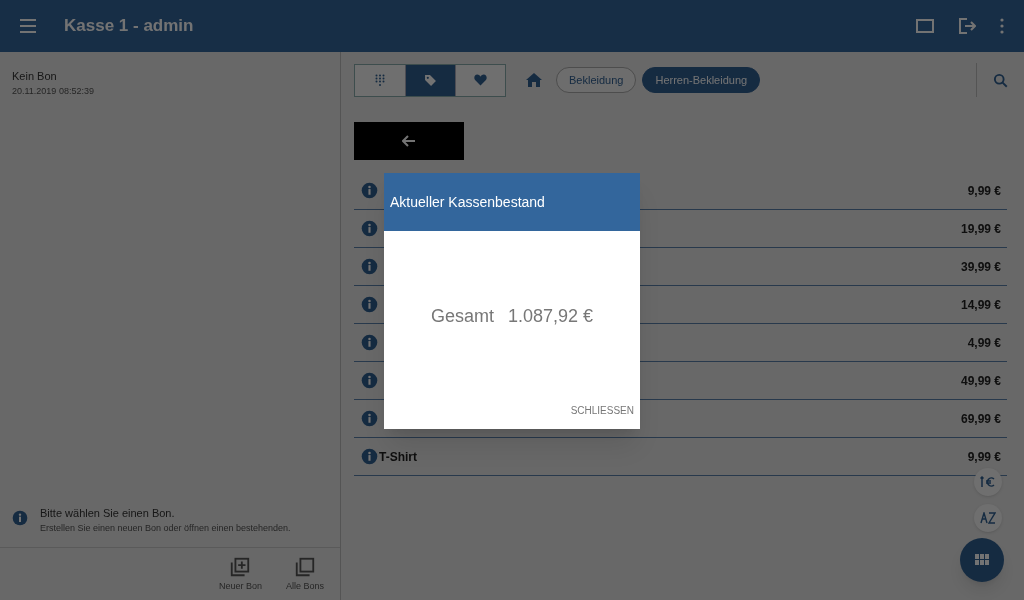  I want to click on more-icon, so click(1002, 26).